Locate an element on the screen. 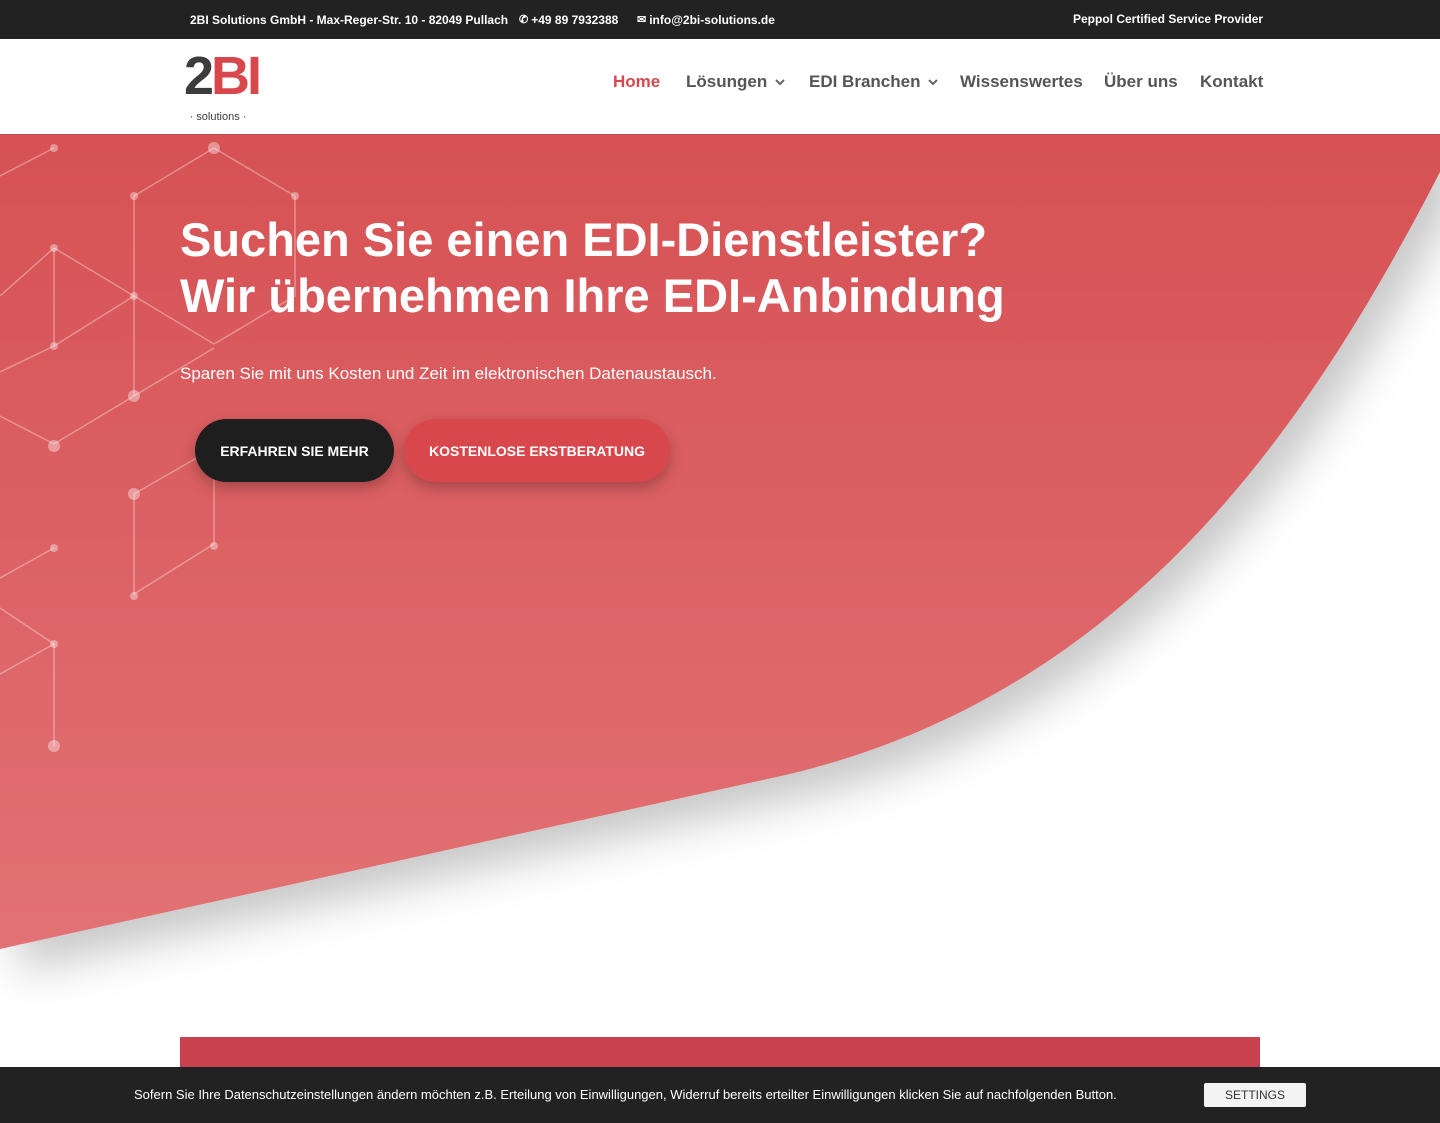  nav-item-loesungen: Lösungen is located at coordinates (735, 82).